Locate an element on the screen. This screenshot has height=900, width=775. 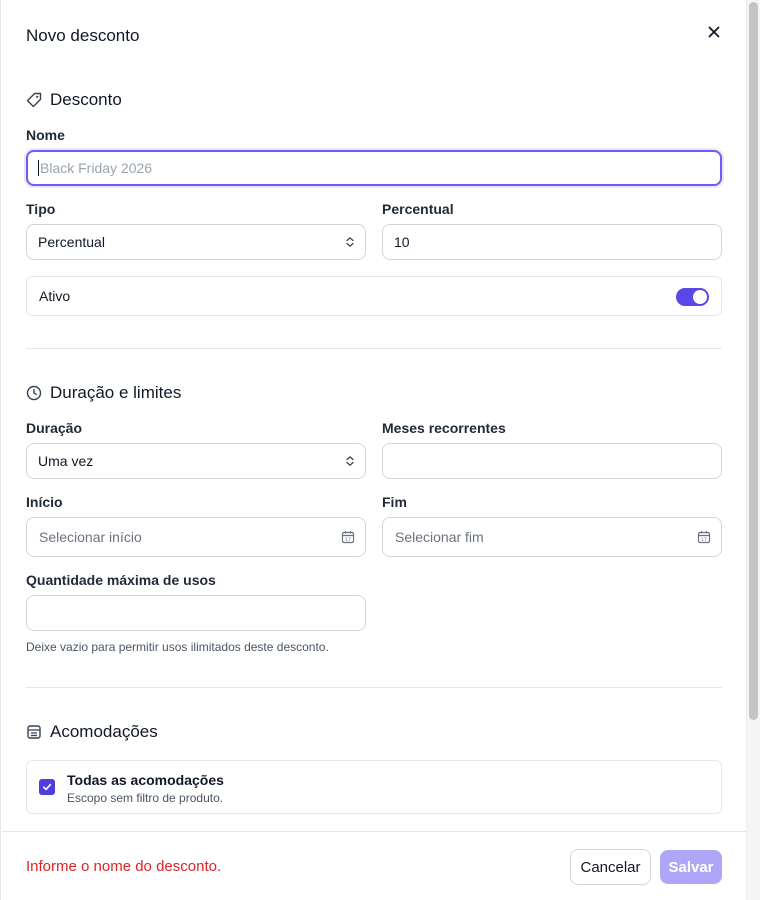
recurring-label: Meses recorrentes is located at coordinates (444, 428).